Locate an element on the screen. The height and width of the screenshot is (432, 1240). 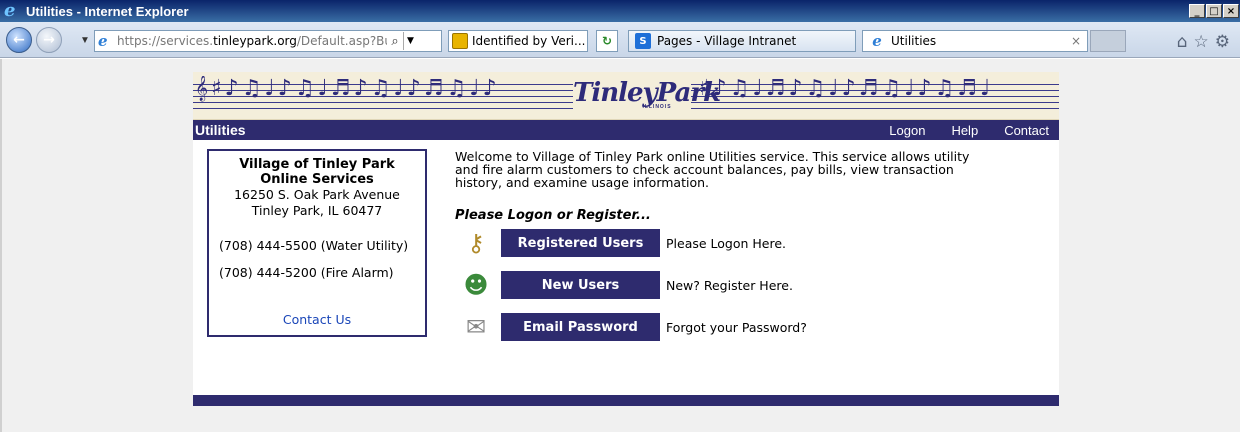
tools-gear-icon: ⚙ is located at coordinates (1222, 42).